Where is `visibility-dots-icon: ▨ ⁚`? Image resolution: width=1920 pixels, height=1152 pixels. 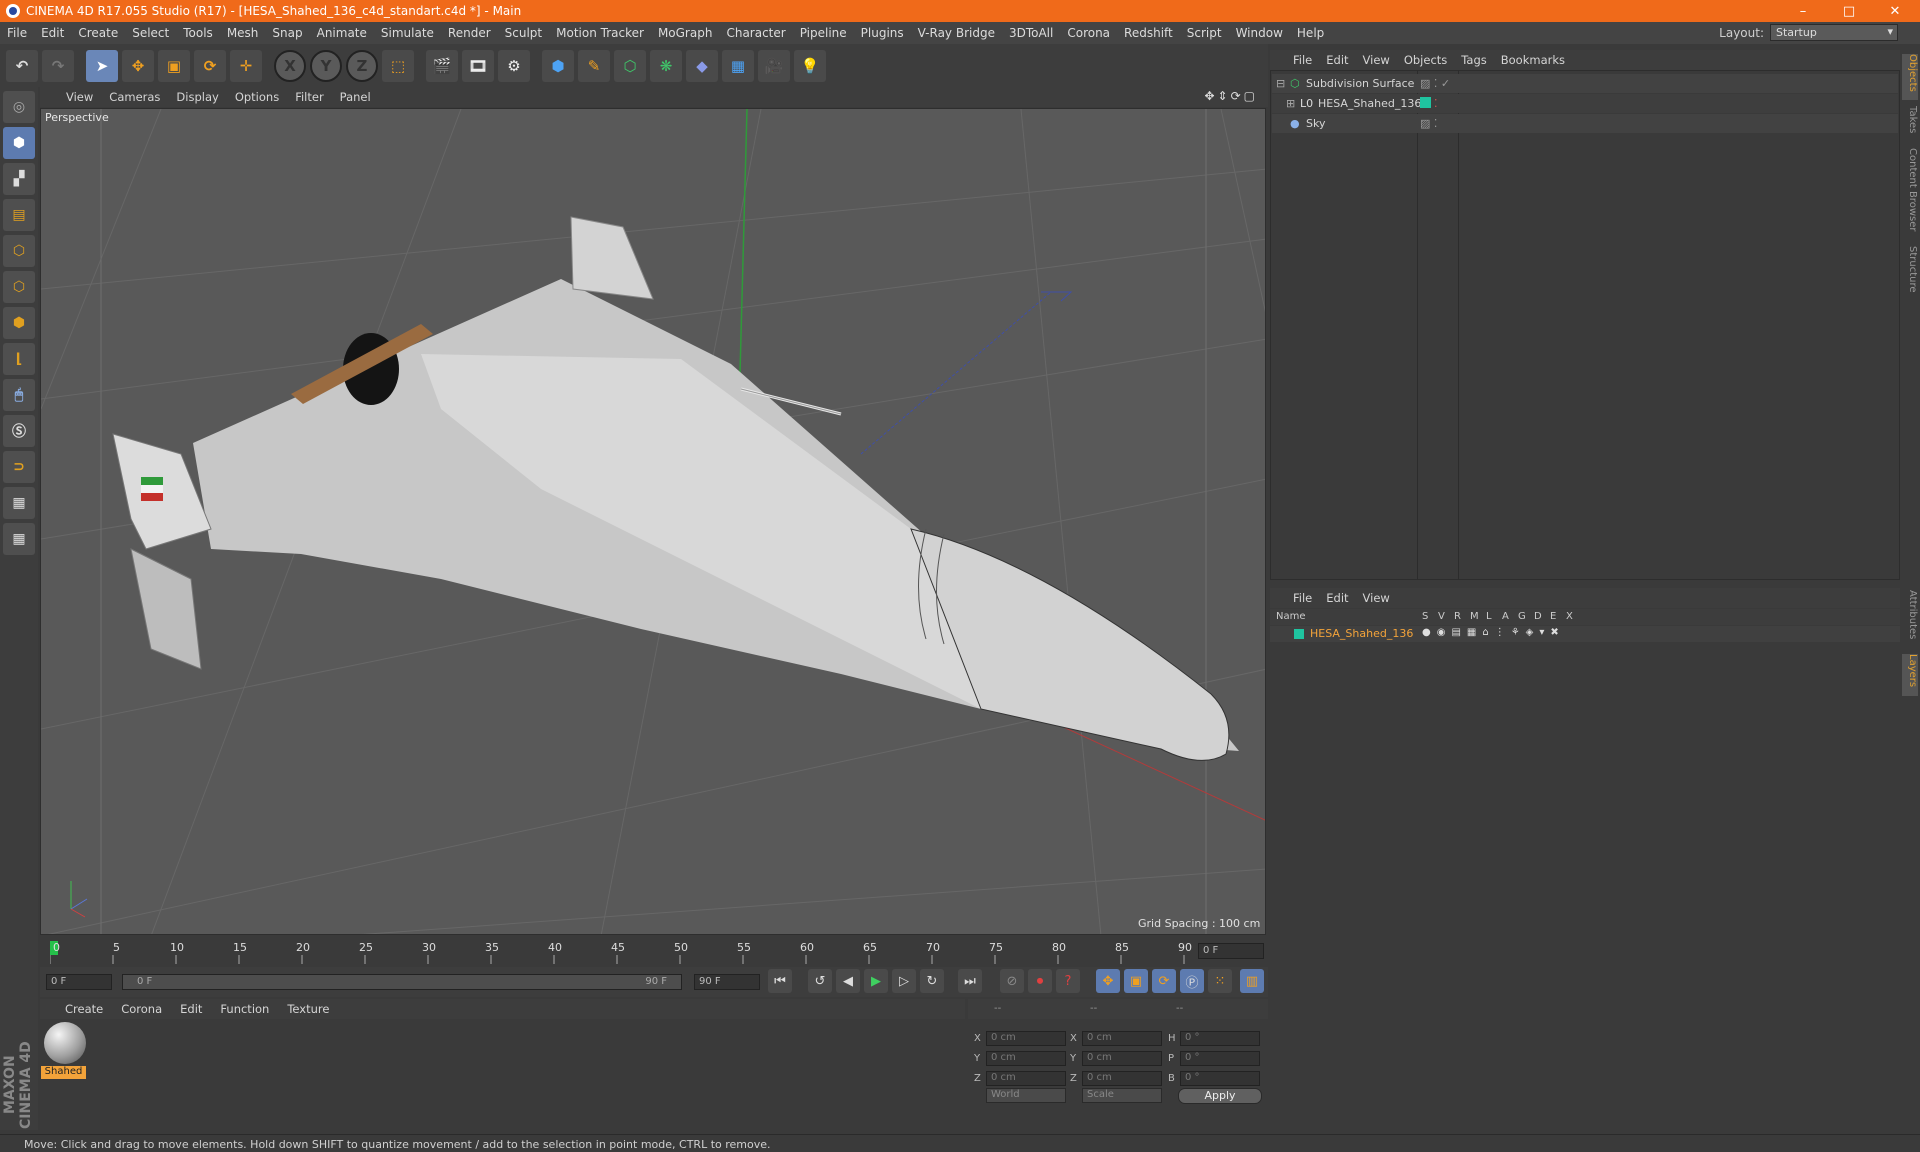
visibility-dots-icon: ▨ ⁚ is located at coordinates (1428, 123).